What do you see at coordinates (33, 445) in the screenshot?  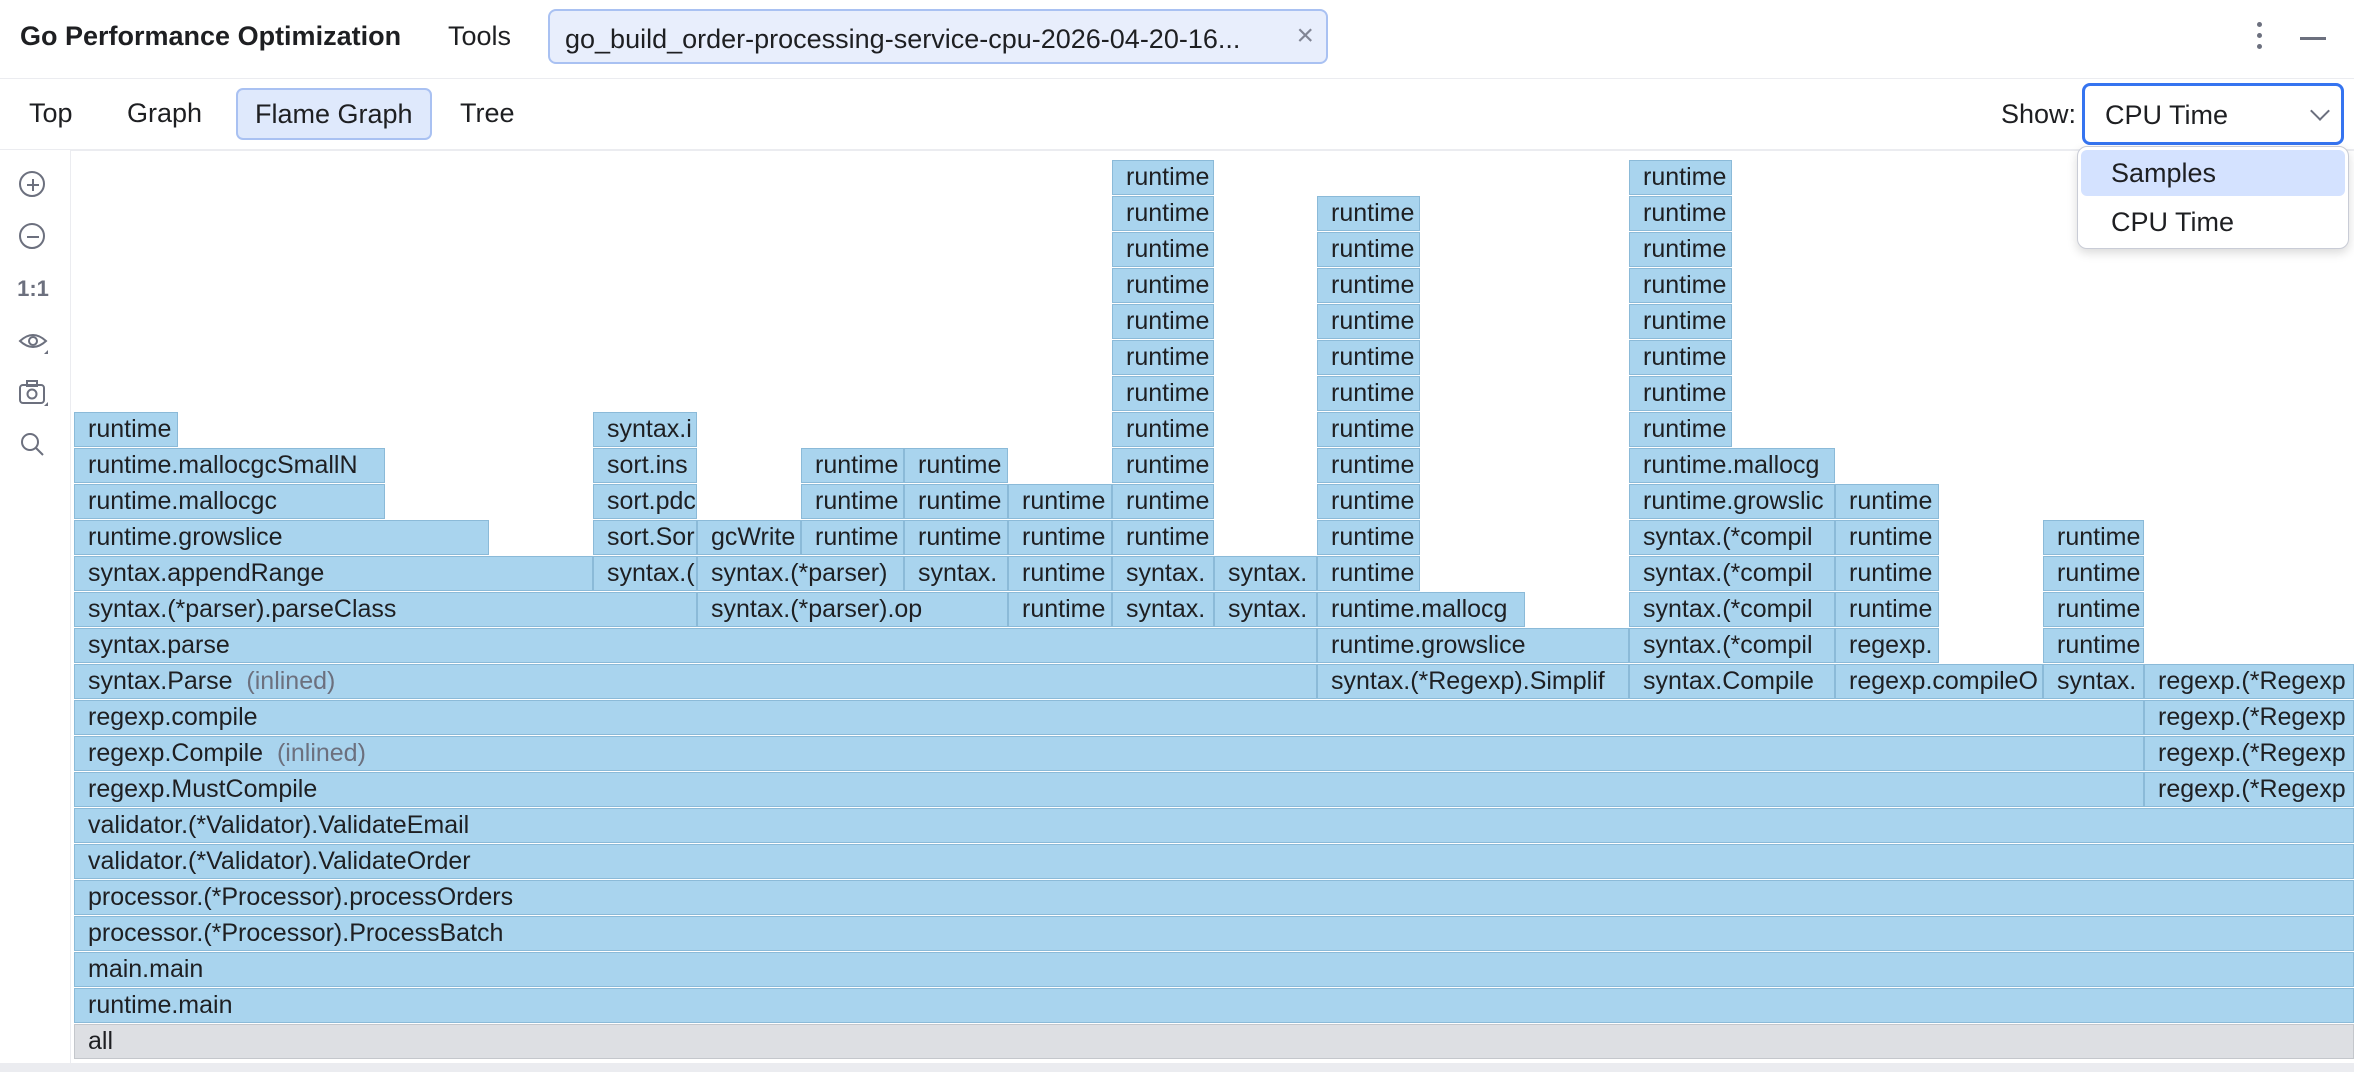 I see `search-icon` at bounding box center [33, 445].